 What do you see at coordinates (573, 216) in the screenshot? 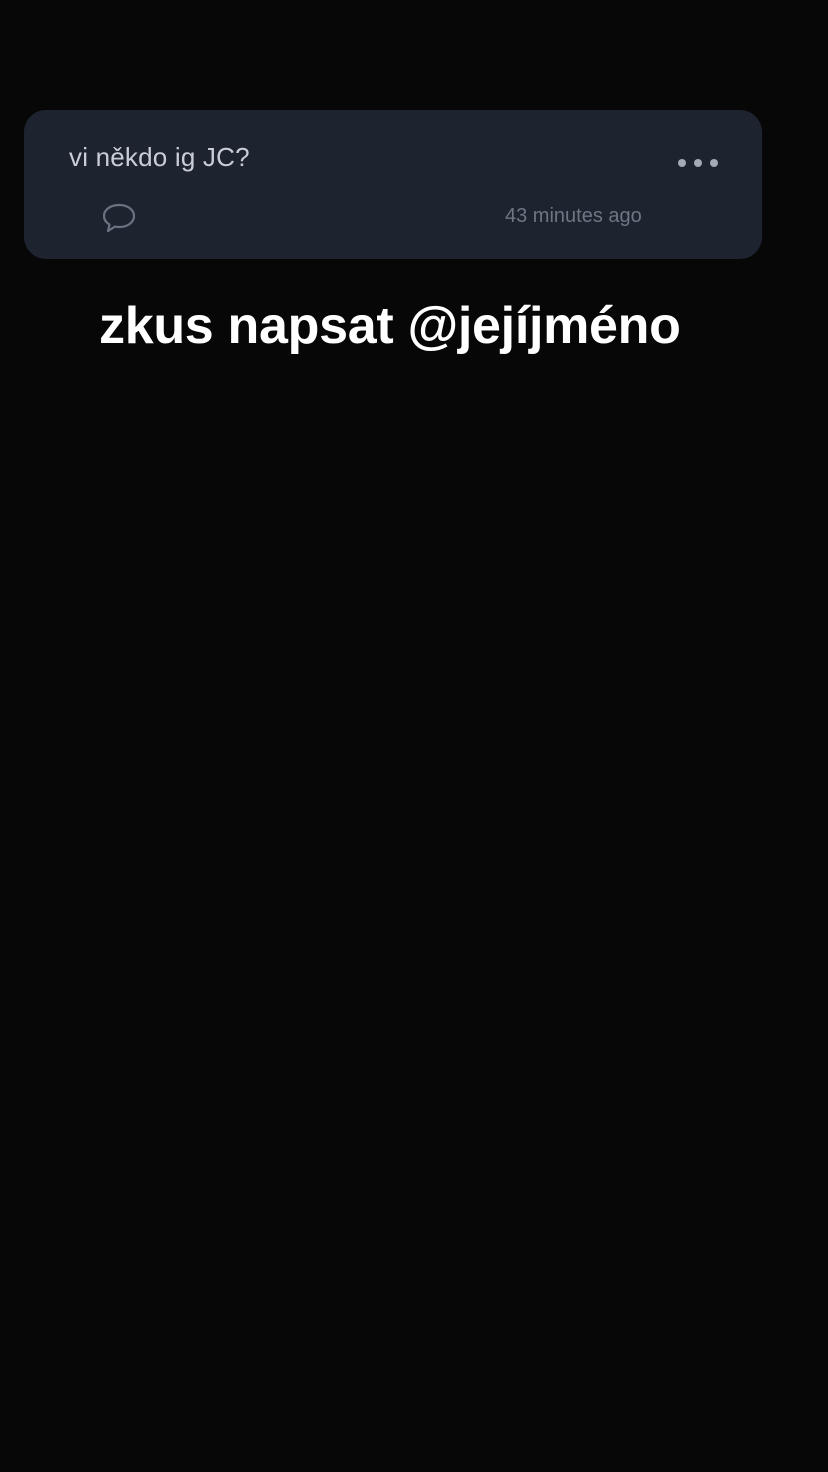
I see `post-timestamp: 43 minutes ago` at bounding box center [573, 216].